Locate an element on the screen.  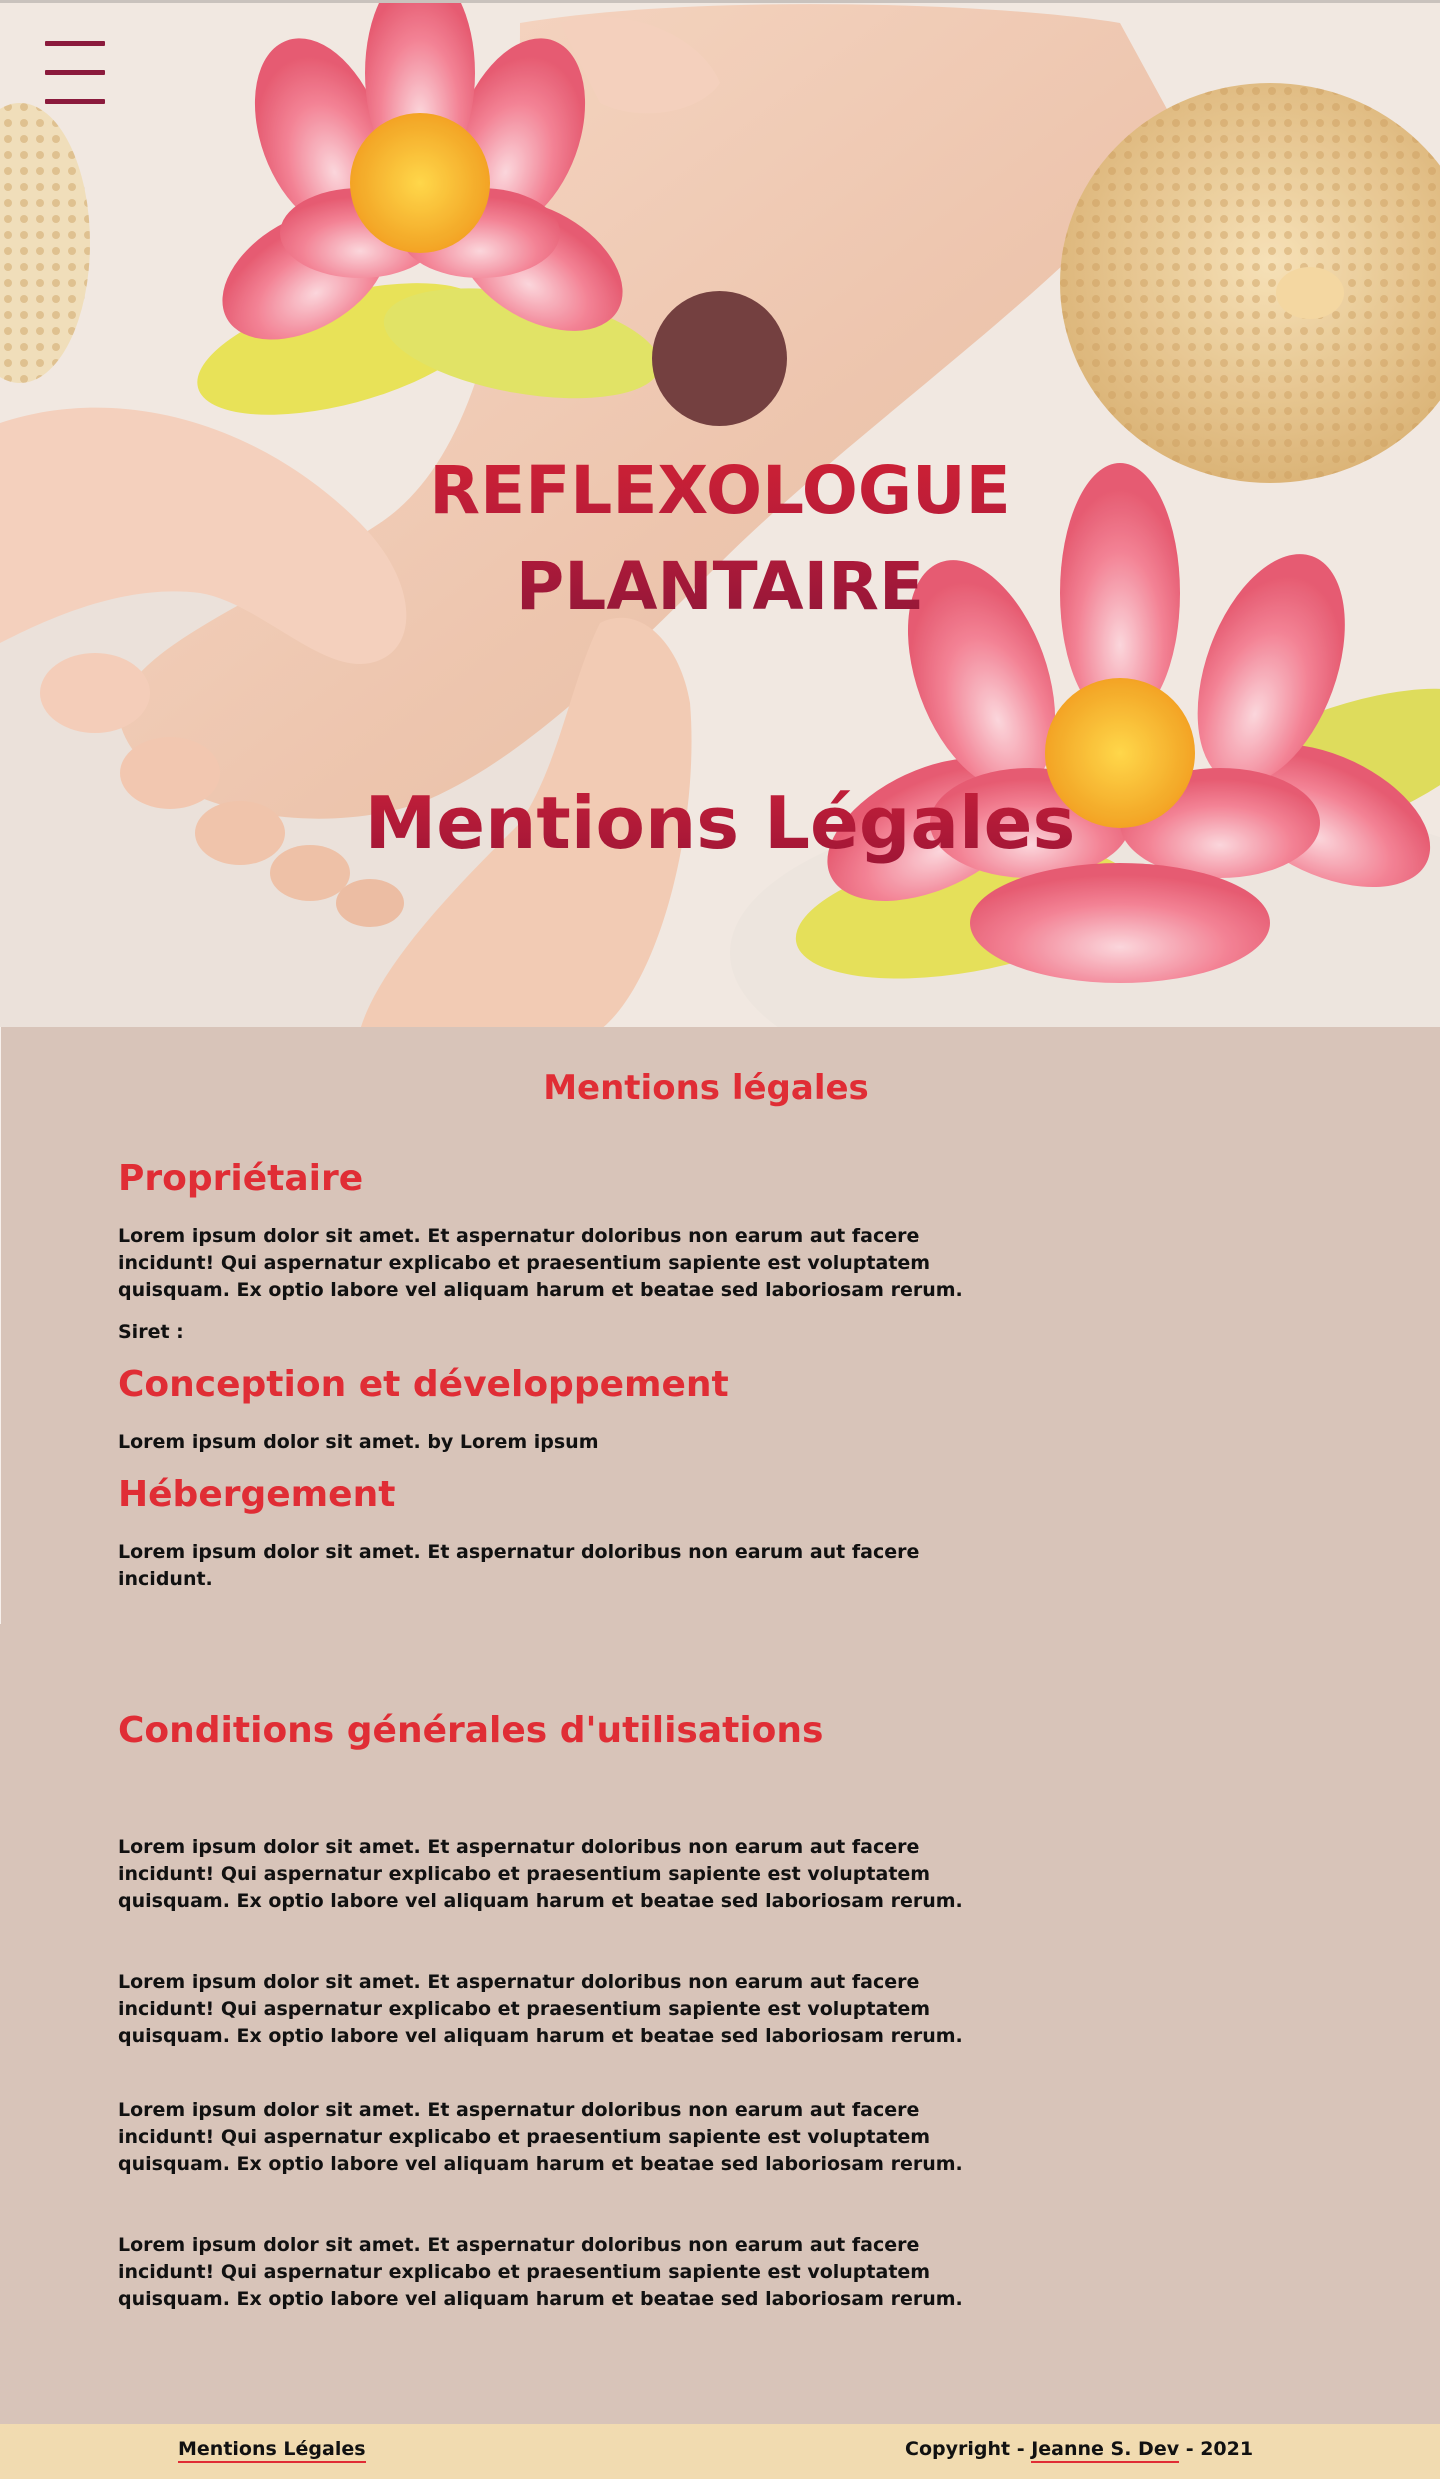
copyright-prefix: Copyright - is located at coordinates (968, 2449).